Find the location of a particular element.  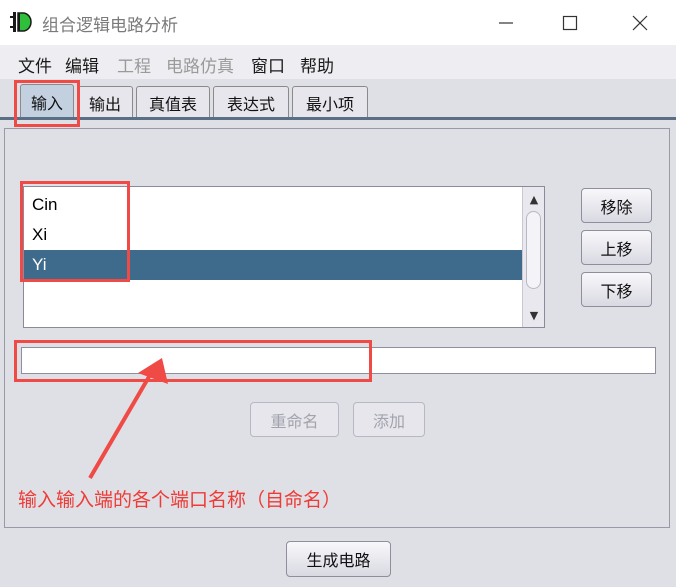

annotation-text: 输入输入端的各个端口名称（自命名） is located at coordinates (180, 500).